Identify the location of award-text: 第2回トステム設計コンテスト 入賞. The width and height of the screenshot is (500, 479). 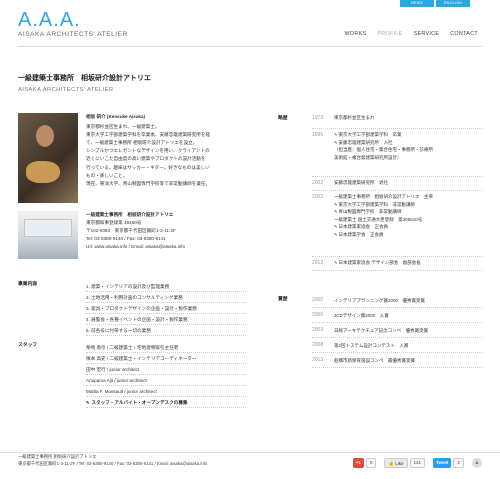
(371, 345).